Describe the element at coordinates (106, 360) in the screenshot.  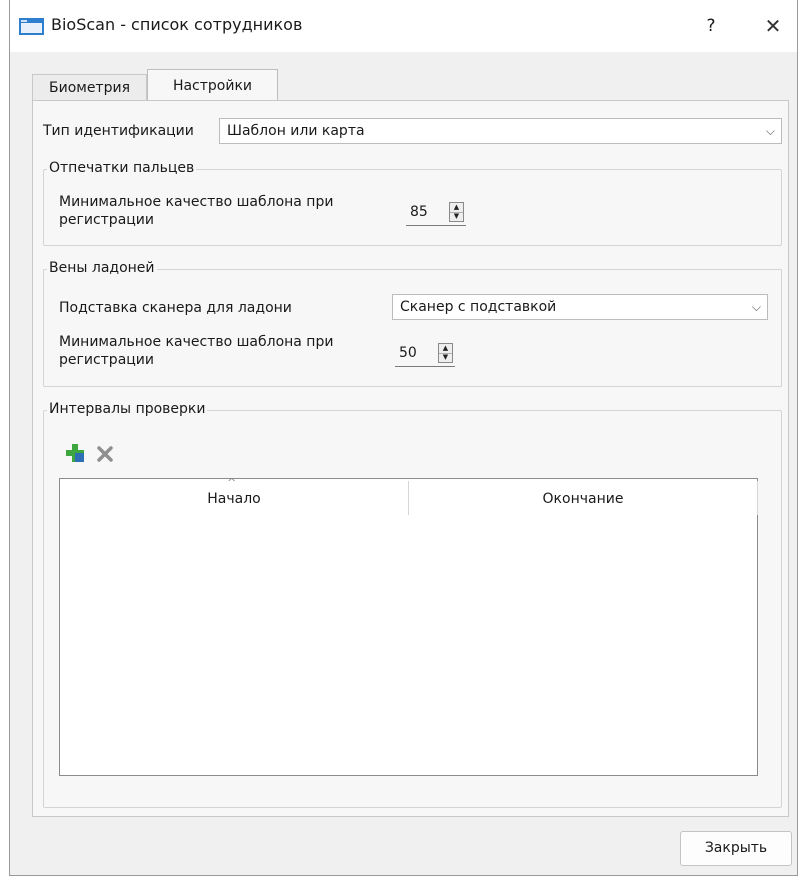
I see `palm-quality-label-line2: регистрации` at that location.